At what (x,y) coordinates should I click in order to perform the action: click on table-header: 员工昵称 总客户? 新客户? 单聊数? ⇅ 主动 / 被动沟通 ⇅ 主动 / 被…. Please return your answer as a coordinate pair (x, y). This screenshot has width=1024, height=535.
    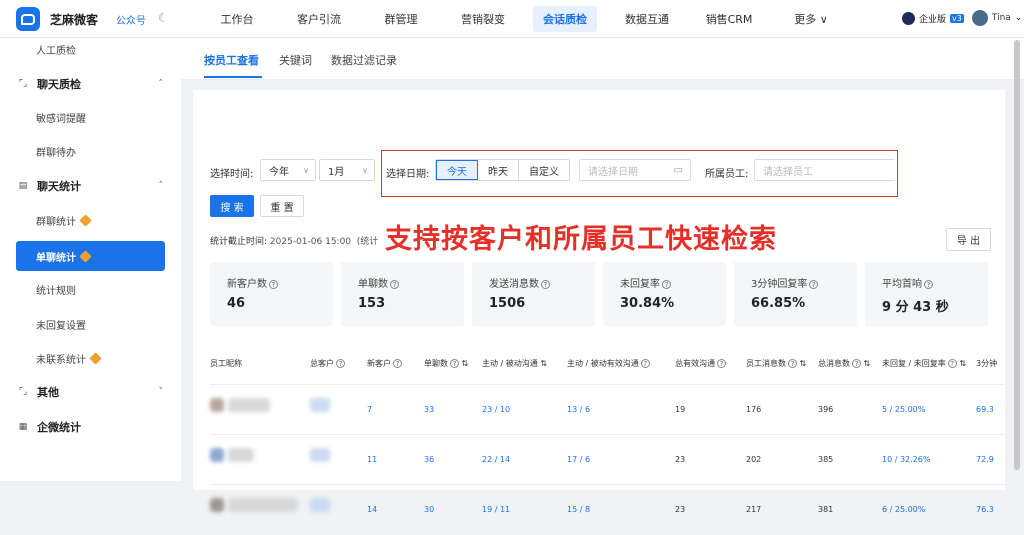
    Looking at the image, I should click on (607, 362).